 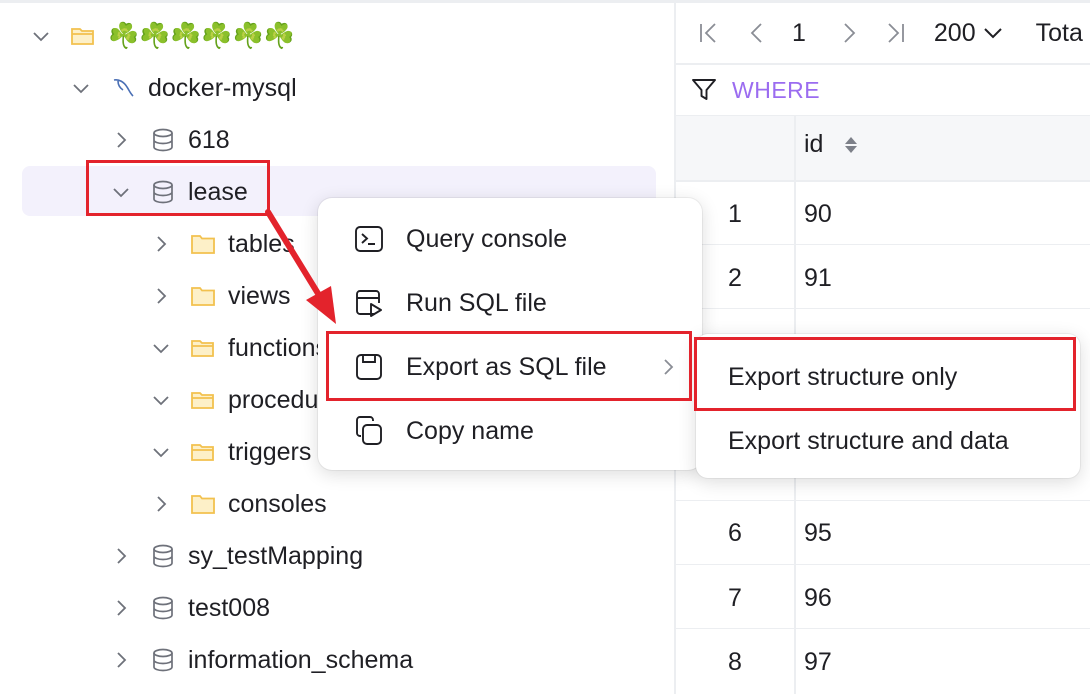 I want to click on menu-item-label: Run SQL file, so click(x=476, y=302).